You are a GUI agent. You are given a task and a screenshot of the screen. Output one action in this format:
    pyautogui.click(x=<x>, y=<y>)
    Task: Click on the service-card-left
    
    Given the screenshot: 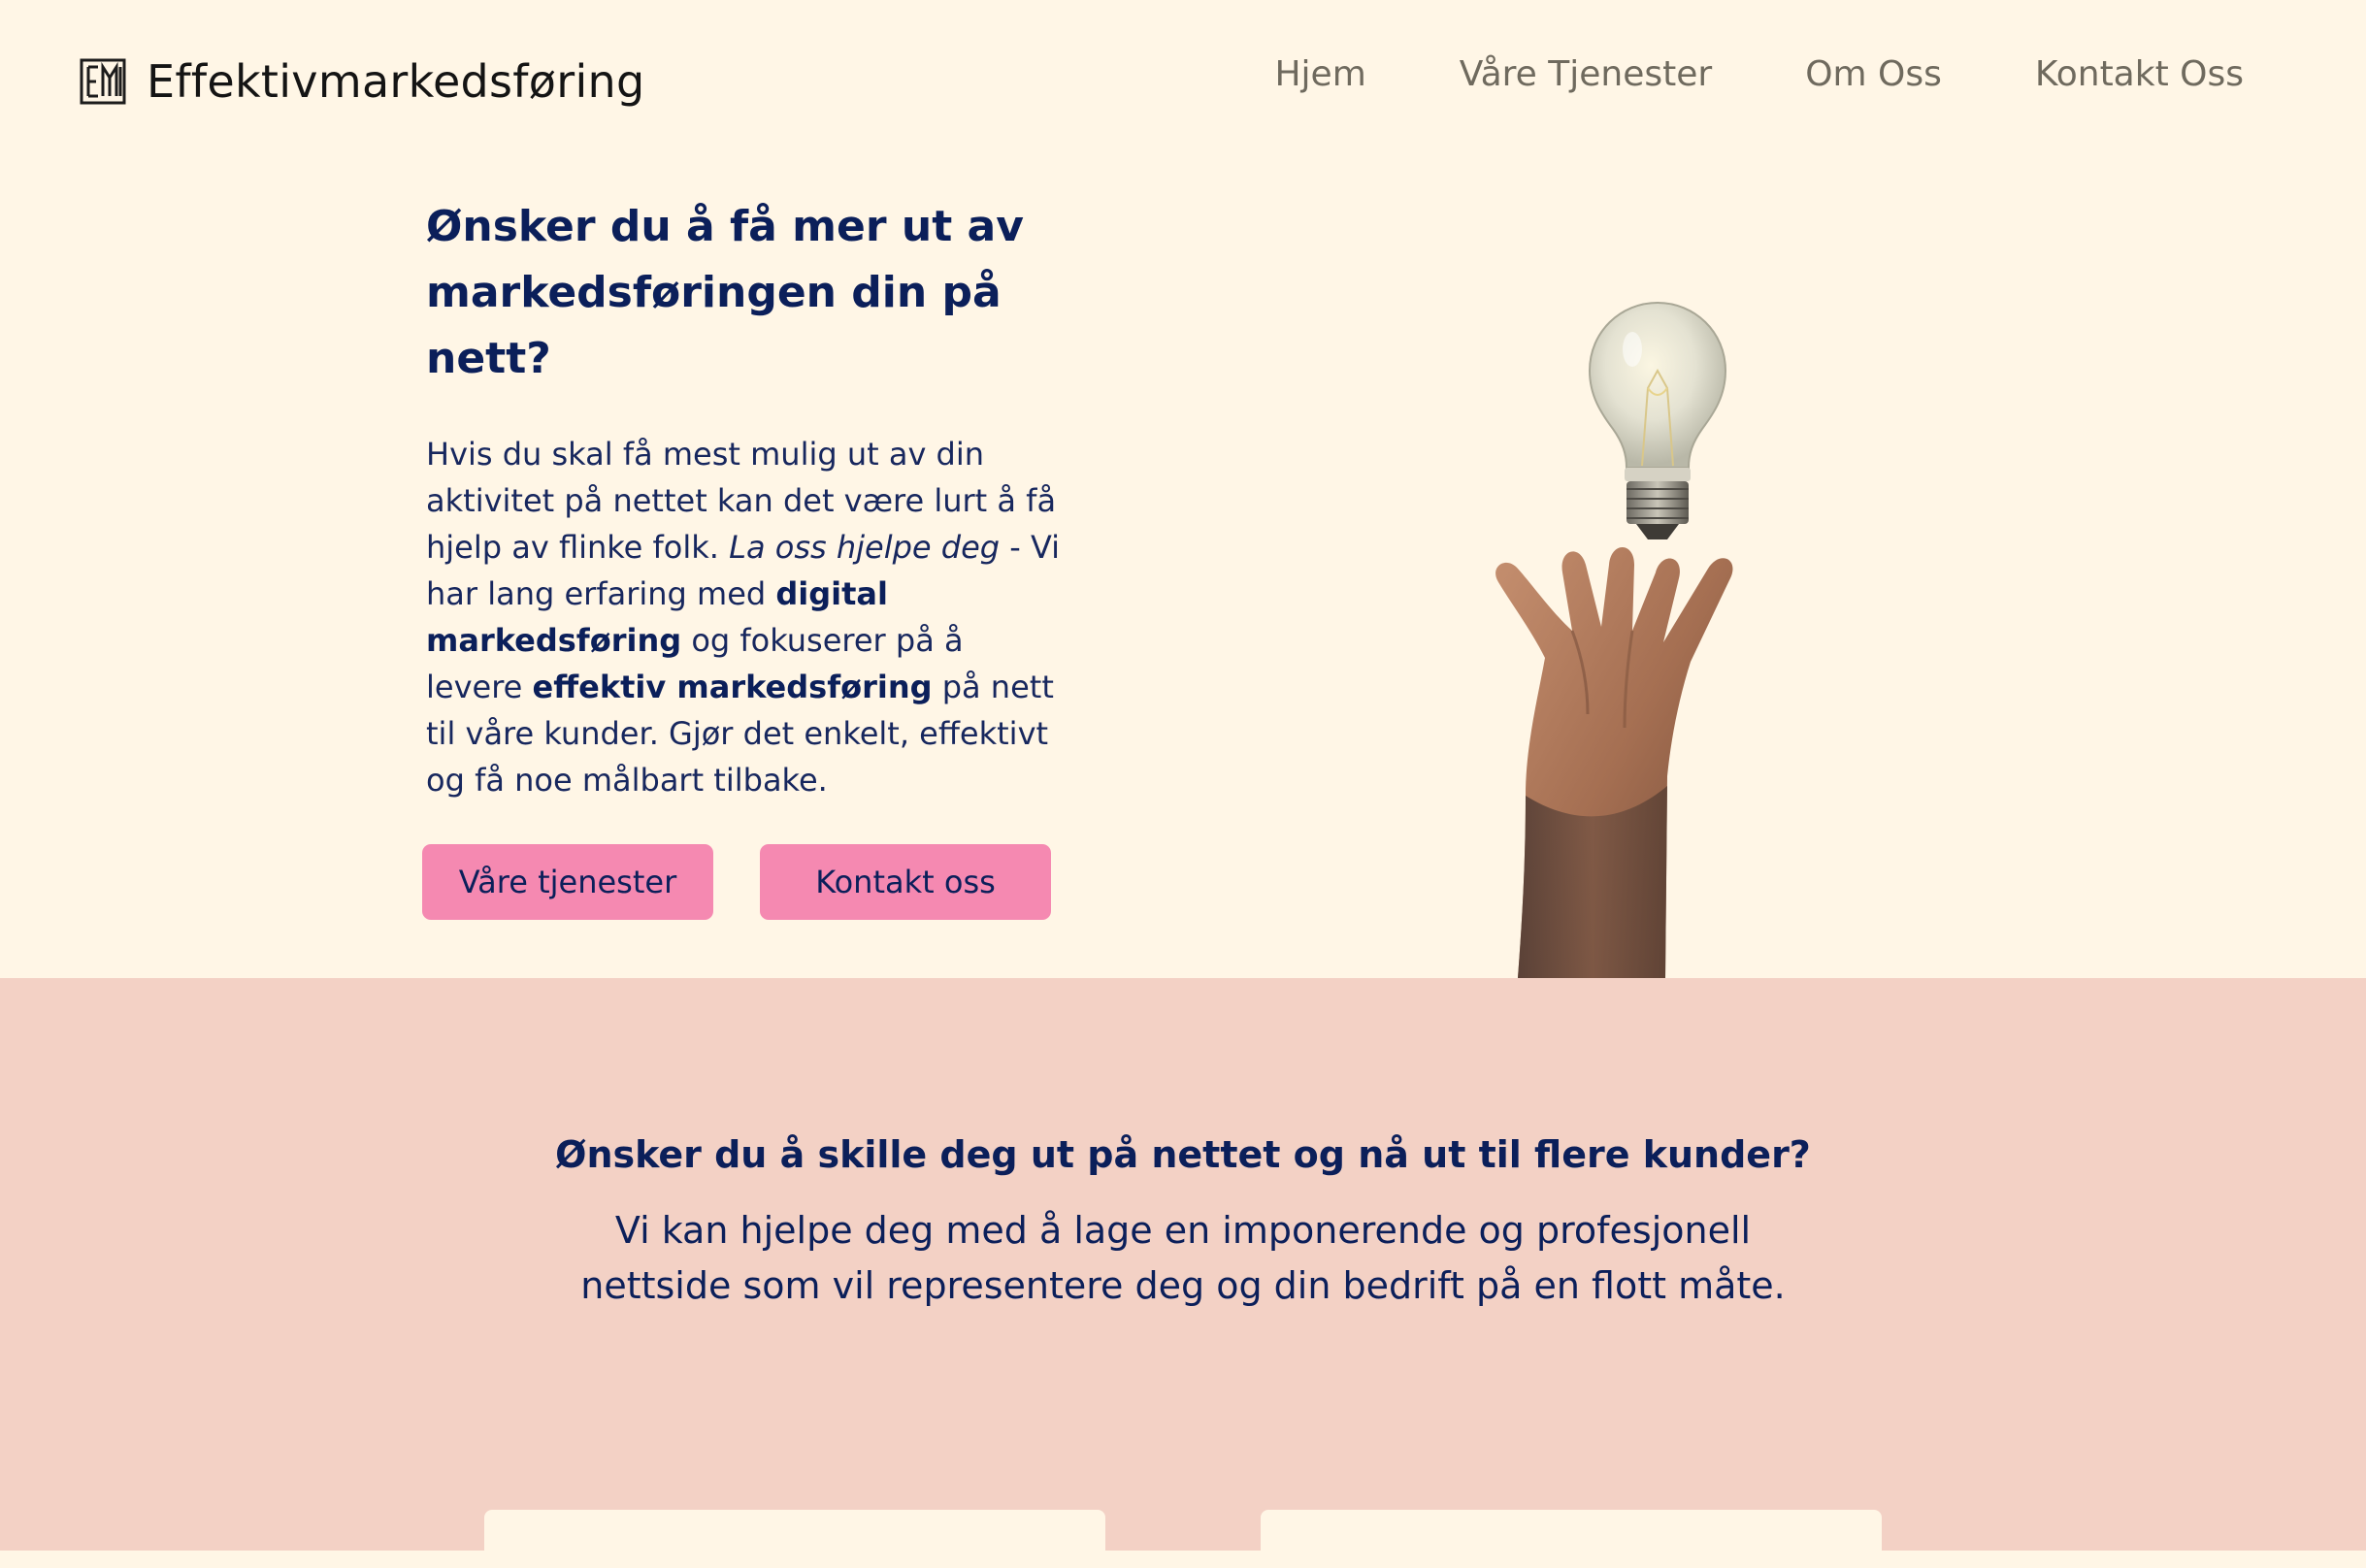 What is the action you would take?
    pyautogui.click(x=794, y=1539)
    